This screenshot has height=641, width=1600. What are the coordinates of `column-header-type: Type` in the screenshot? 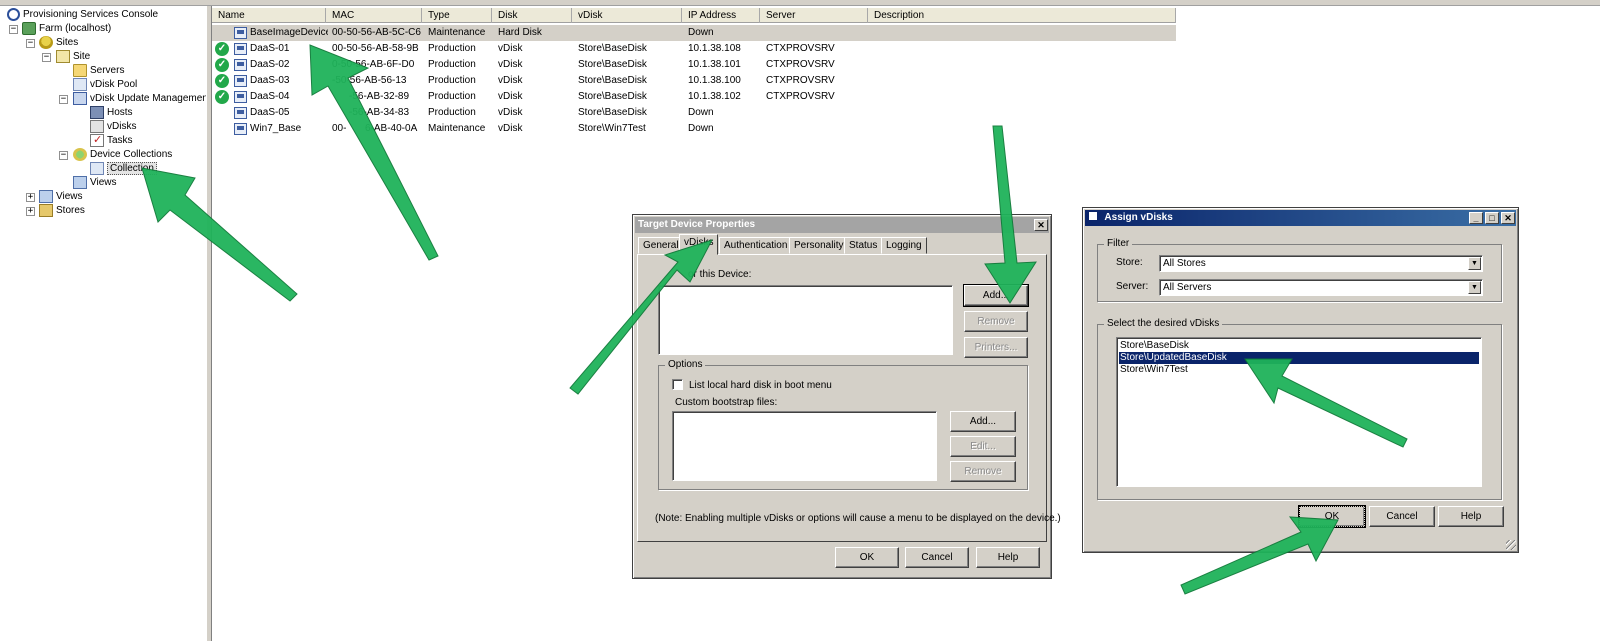 It's located at (457, 15).